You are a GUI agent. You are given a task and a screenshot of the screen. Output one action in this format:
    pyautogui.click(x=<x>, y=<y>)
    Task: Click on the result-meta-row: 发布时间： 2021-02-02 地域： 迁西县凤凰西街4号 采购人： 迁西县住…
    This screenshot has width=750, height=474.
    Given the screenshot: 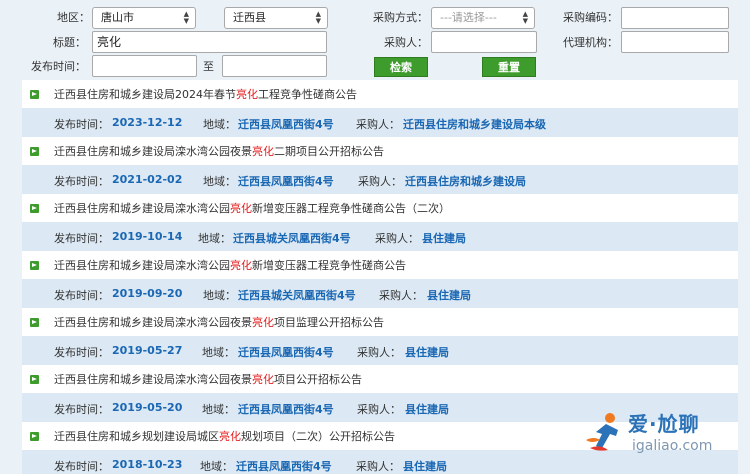 What is the action you would take?
    pyautogui.click(x=380, y=179)
    